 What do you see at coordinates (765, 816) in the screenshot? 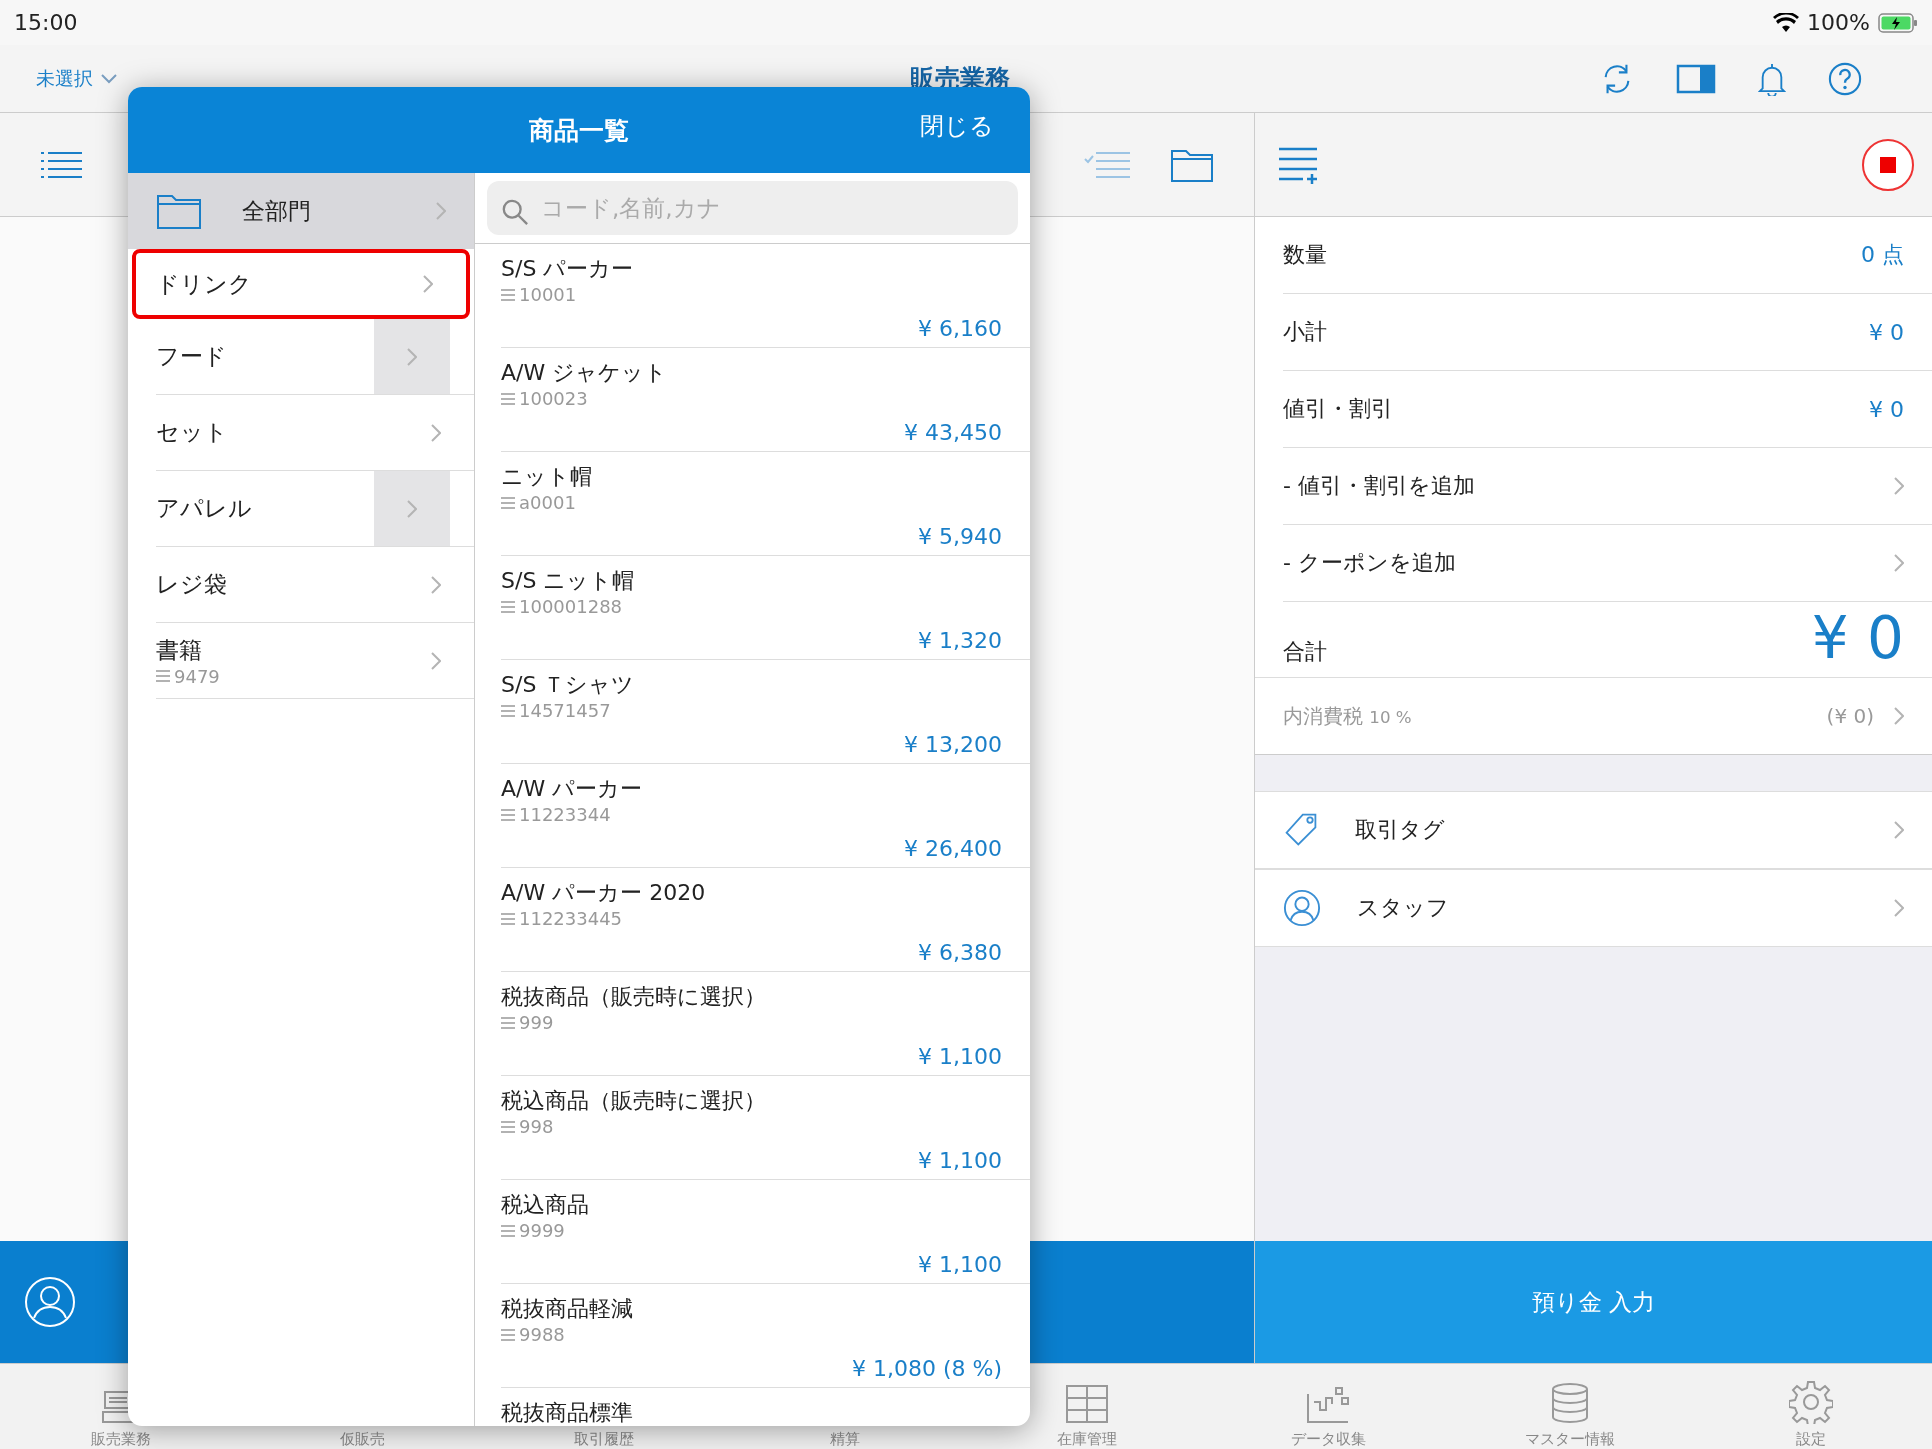
I see `product-item: A/W パーカー 11223344 ¥ 26,400` at bounding box center [765, 816].